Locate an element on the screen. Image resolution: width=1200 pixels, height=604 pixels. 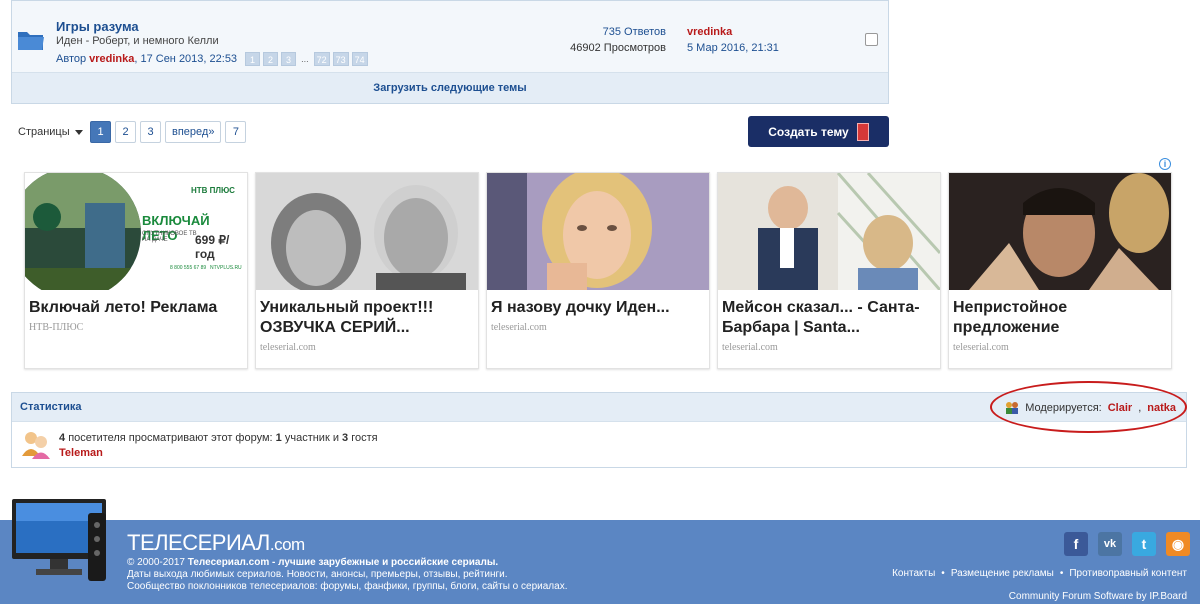
moderators-line: Модерируется: Clair , natka is located at coordinates (1090, 408).